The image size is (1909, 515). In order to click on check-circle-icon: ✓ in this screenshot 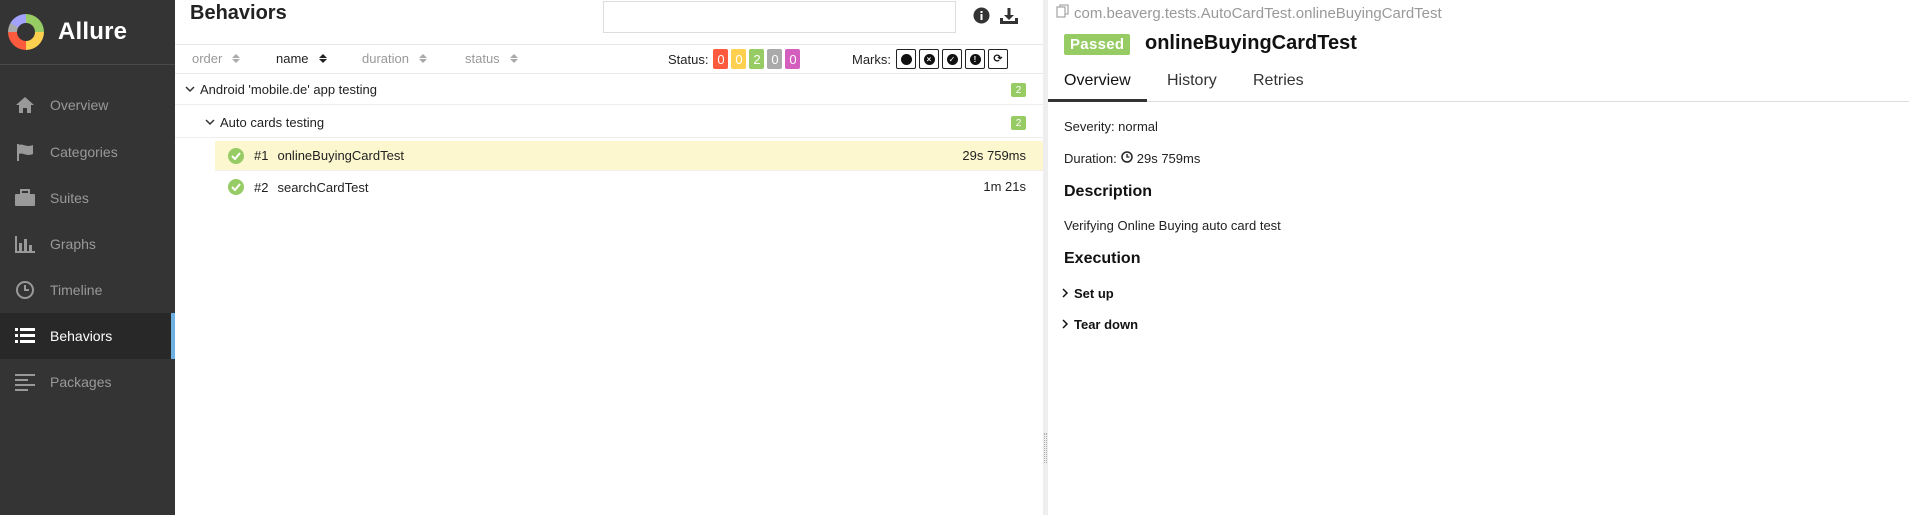, I will do `click(952, 59)`.